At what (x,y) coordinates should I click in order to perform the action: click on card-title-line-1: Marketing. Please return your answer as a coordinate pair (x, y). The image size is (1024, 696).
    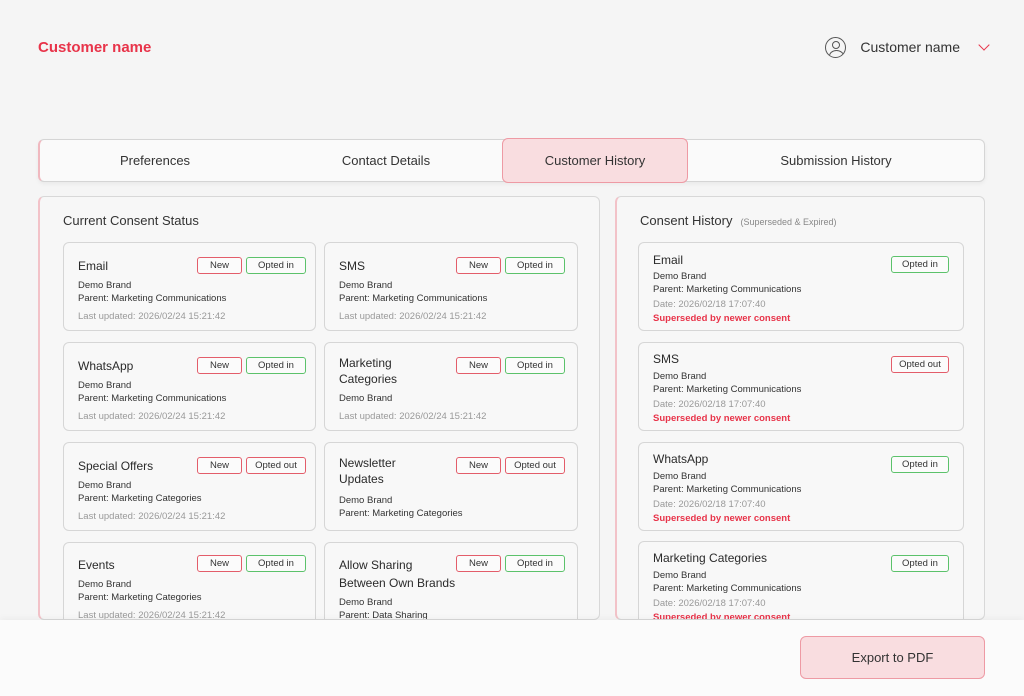
    Looking at the image, I should click on (365, 363).